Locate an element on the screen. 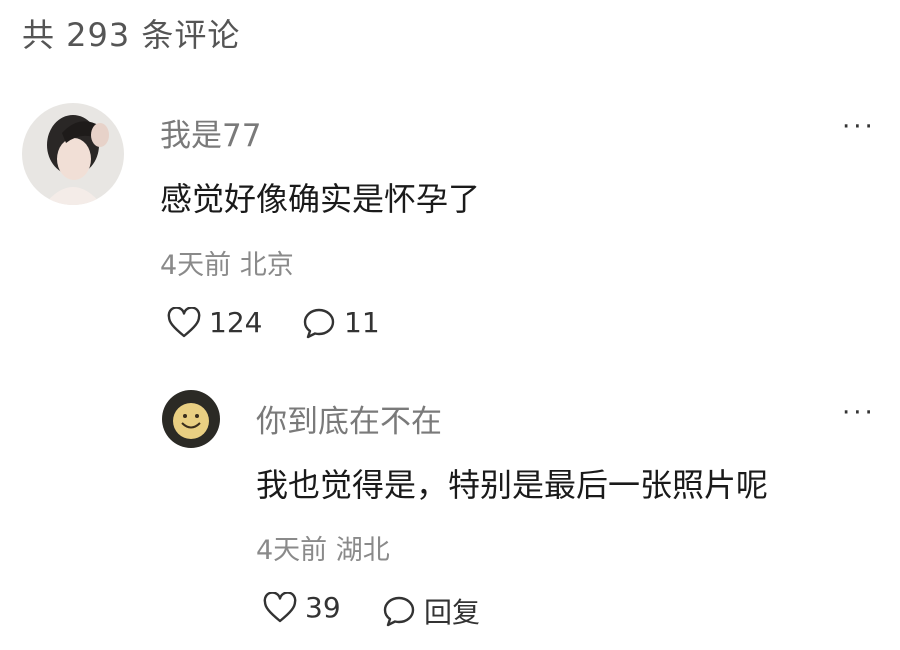  comment-count-title: 共 293 条评论 is located at coordinates (131, 35).